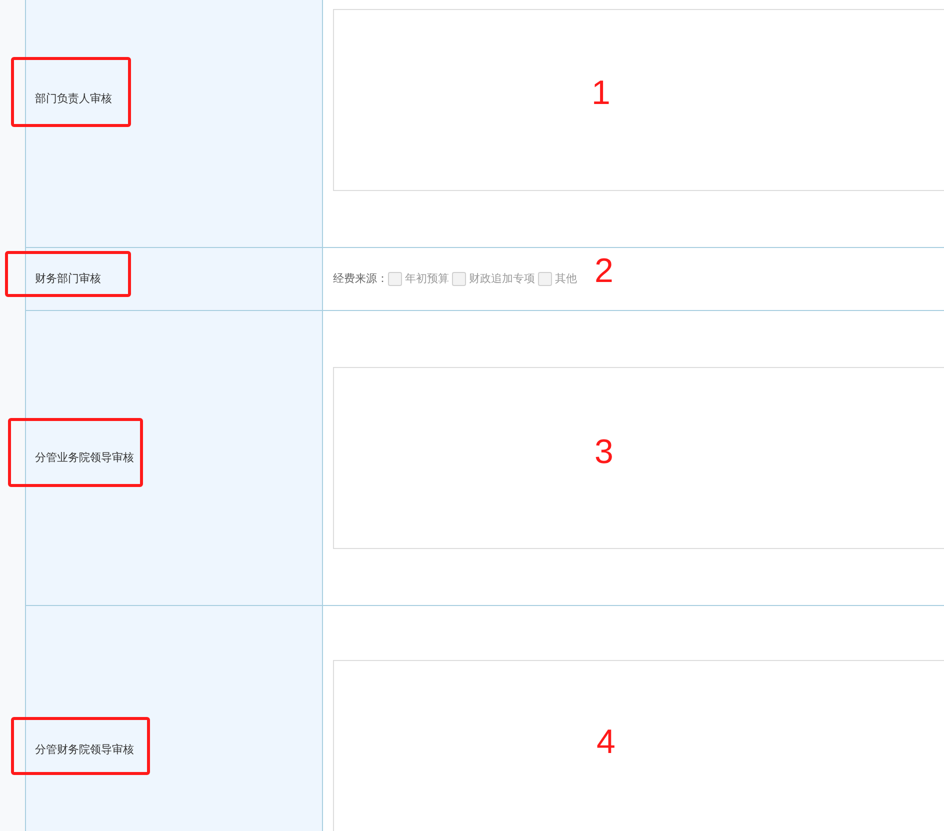  What do you see at coordinates (566, 279) in the screenshot?
I see `checkbox-label: 其他` at bounding box center [566, 279].